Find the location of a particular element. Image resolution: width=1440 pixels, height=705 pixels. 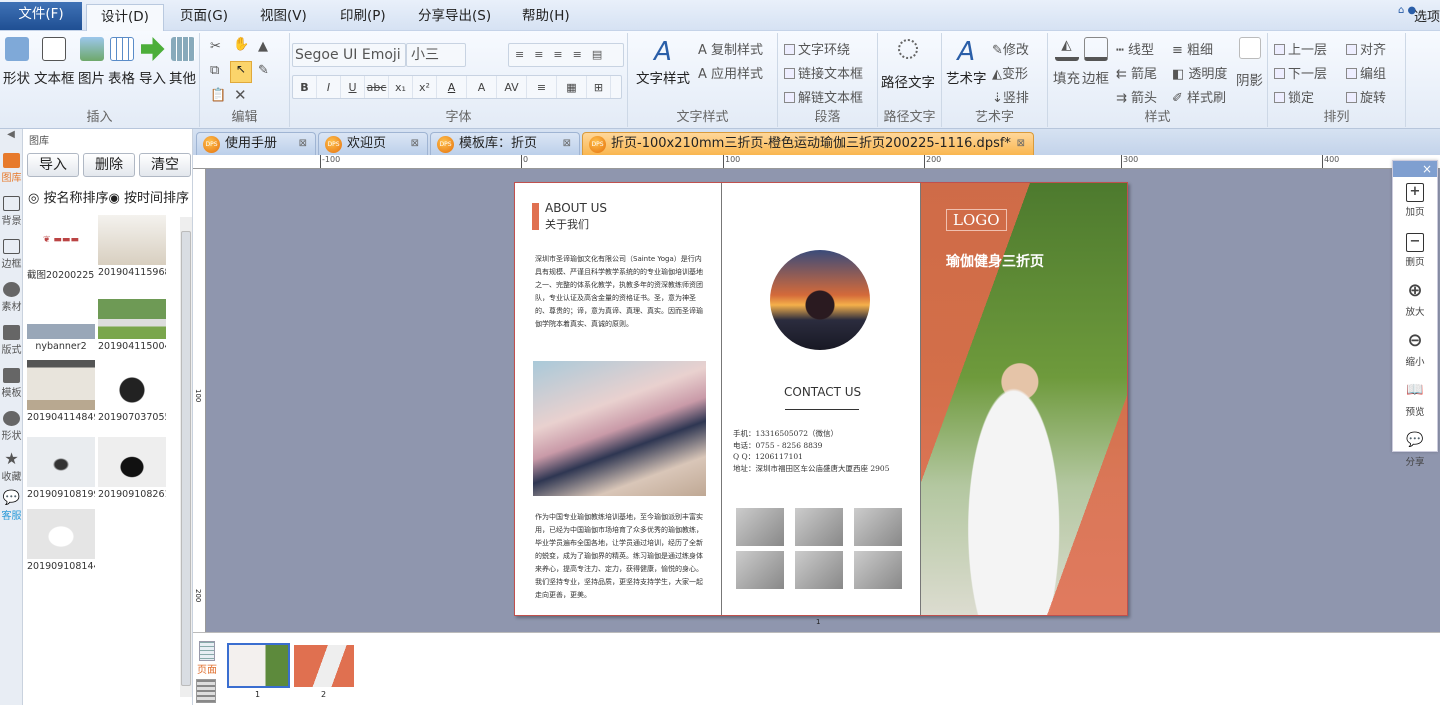

gallery-thumb: 201909108261406 is located at coordinates (132, 468).